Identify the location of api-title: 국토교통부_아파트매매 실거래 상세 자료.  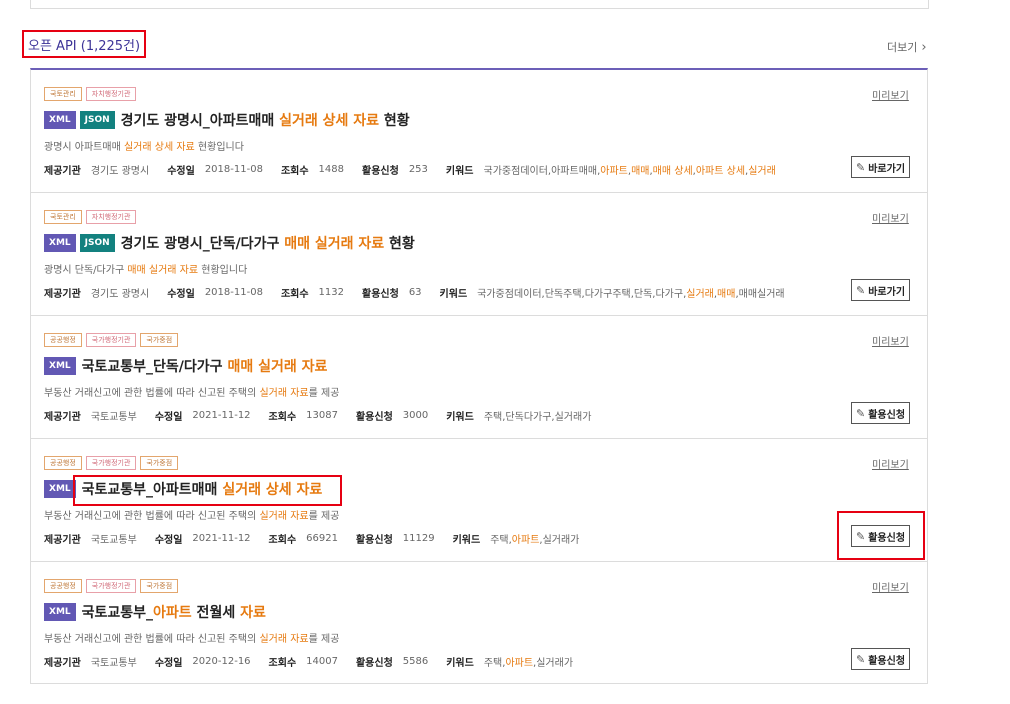
(202, 489).